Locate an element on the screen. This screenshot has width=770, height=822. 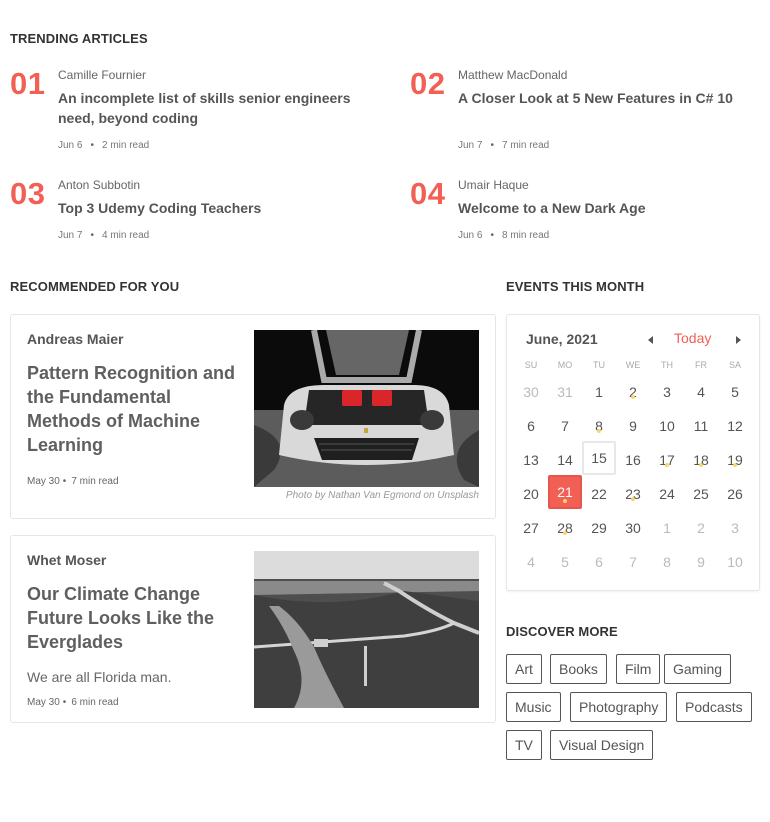
calendar-day: 23 is located at coordinates (633, 492).